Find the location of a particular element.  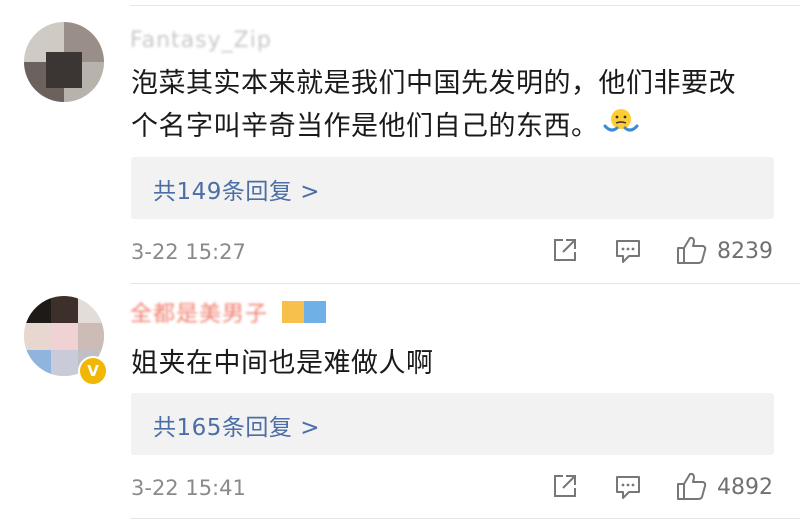

like-count: 4892 is located at coordinates (745, 487).